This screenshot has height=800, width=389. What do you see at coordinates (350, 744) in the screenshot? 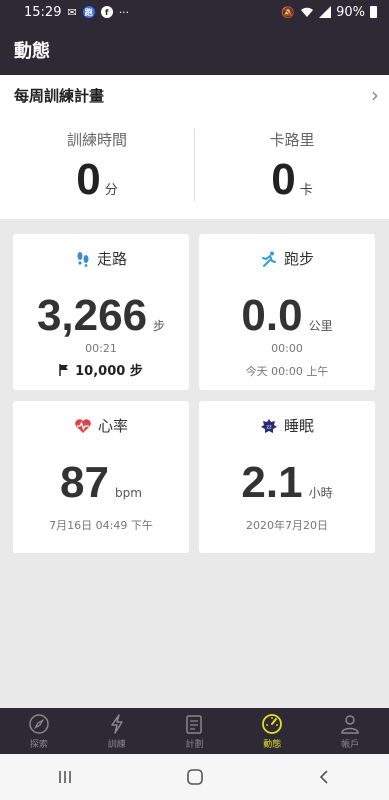
I see `nav-account-label: 帳戶` at bounding box center [350, 744].